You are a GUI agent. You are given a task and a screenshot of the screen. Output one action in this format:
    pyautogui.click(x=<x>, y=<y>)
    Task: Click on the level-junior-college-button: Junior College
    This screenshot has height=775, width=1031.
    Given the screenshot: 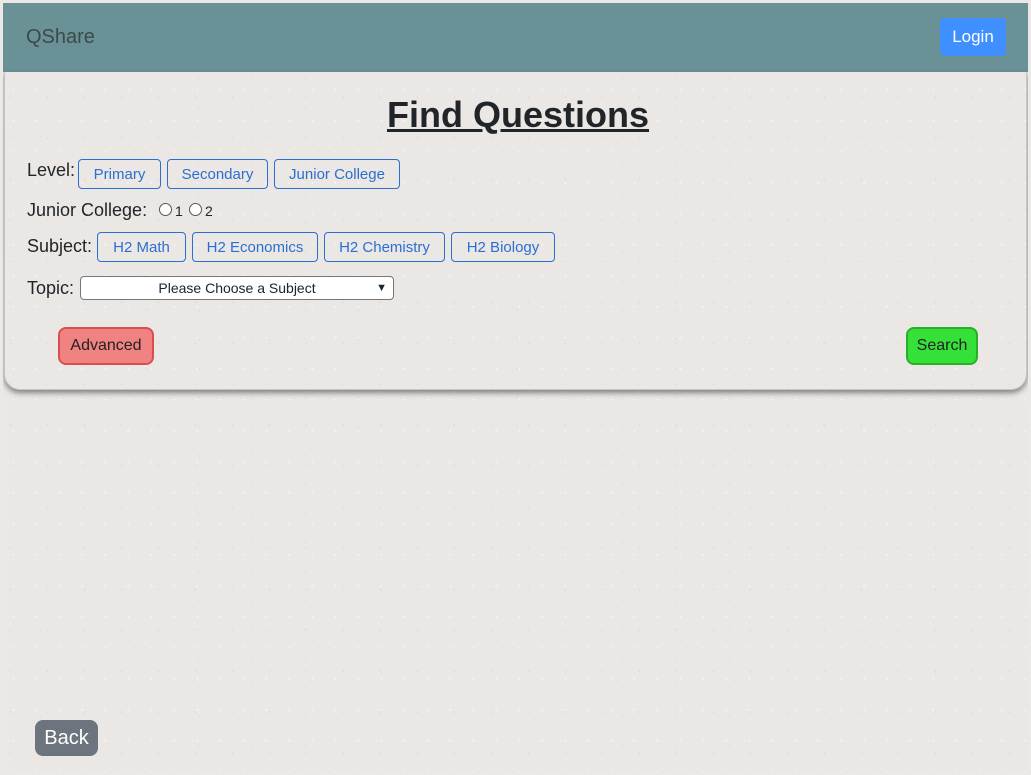 What is the action you would take?
    pyautogui.click(x=337, y=174)
    